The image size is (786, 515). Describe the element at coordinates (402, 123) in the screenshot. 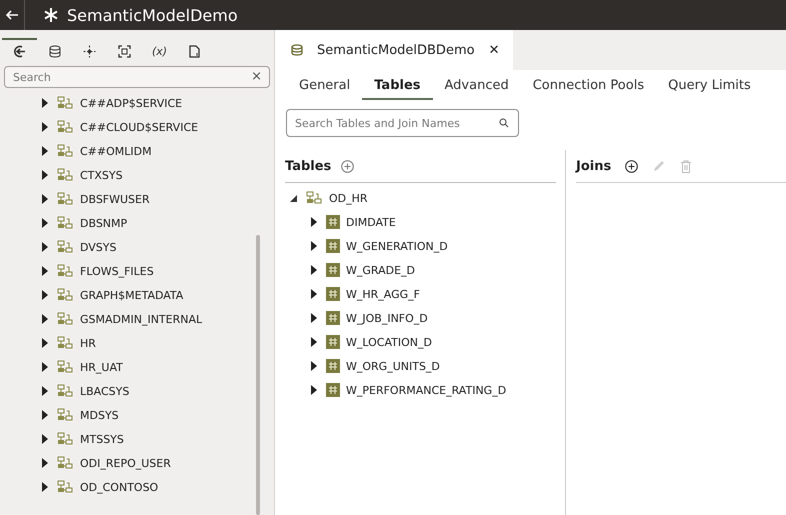

I see `search-field: Search Tables and Join Names` at that location.